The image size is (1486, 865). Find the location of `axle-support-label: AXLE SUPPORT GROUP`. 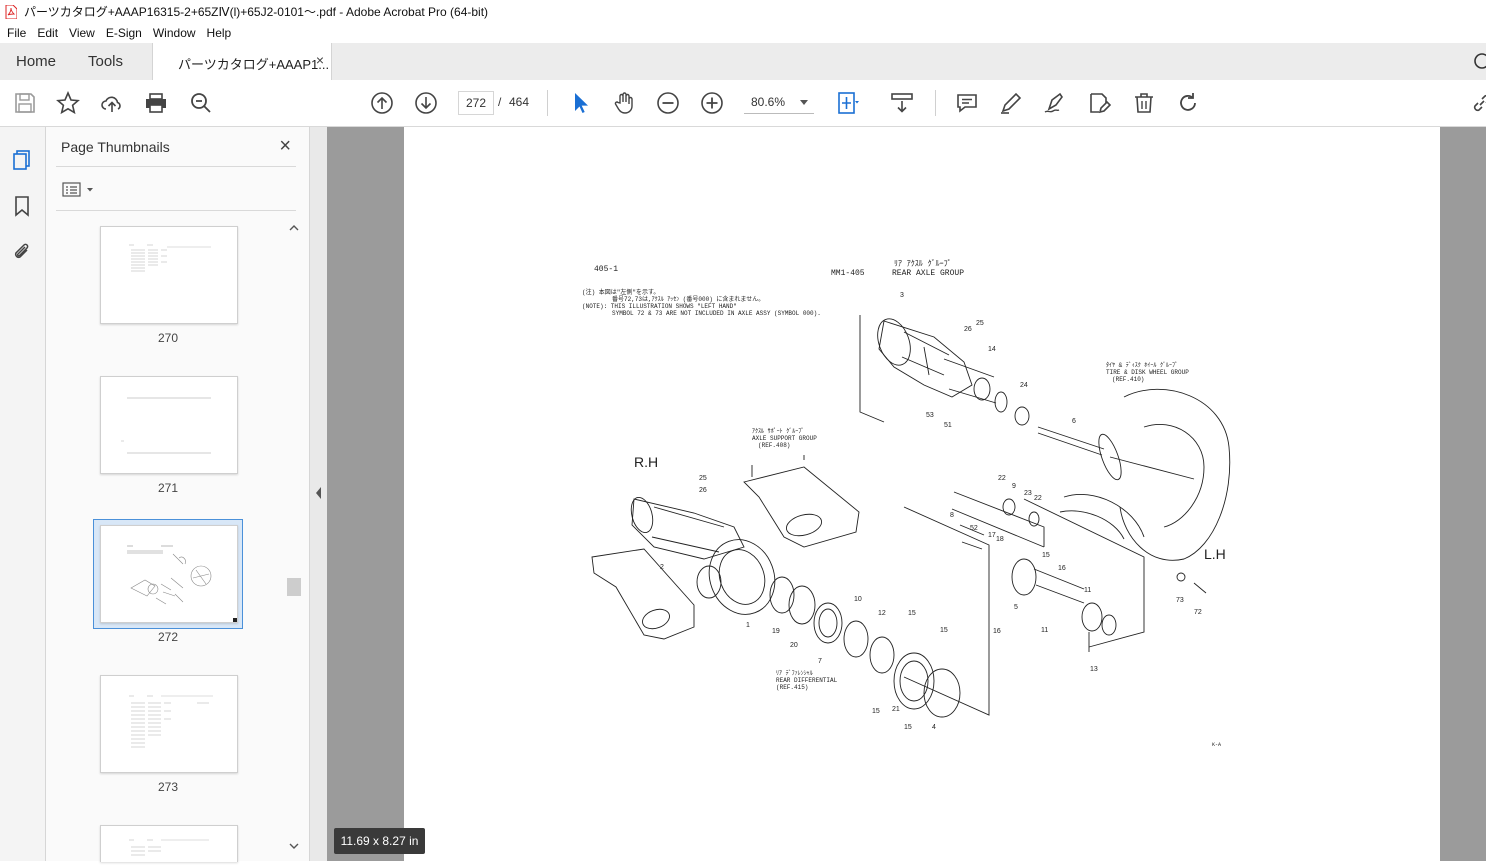

axle-support-label: AXLE SUPPORT GROUP is located at coordinates (784, 438).